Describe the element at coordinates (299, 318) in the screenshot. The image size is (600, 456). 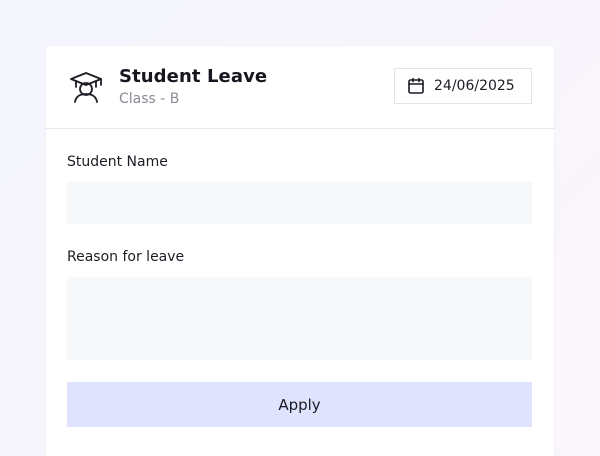
I see `reason-textarea` at that location.